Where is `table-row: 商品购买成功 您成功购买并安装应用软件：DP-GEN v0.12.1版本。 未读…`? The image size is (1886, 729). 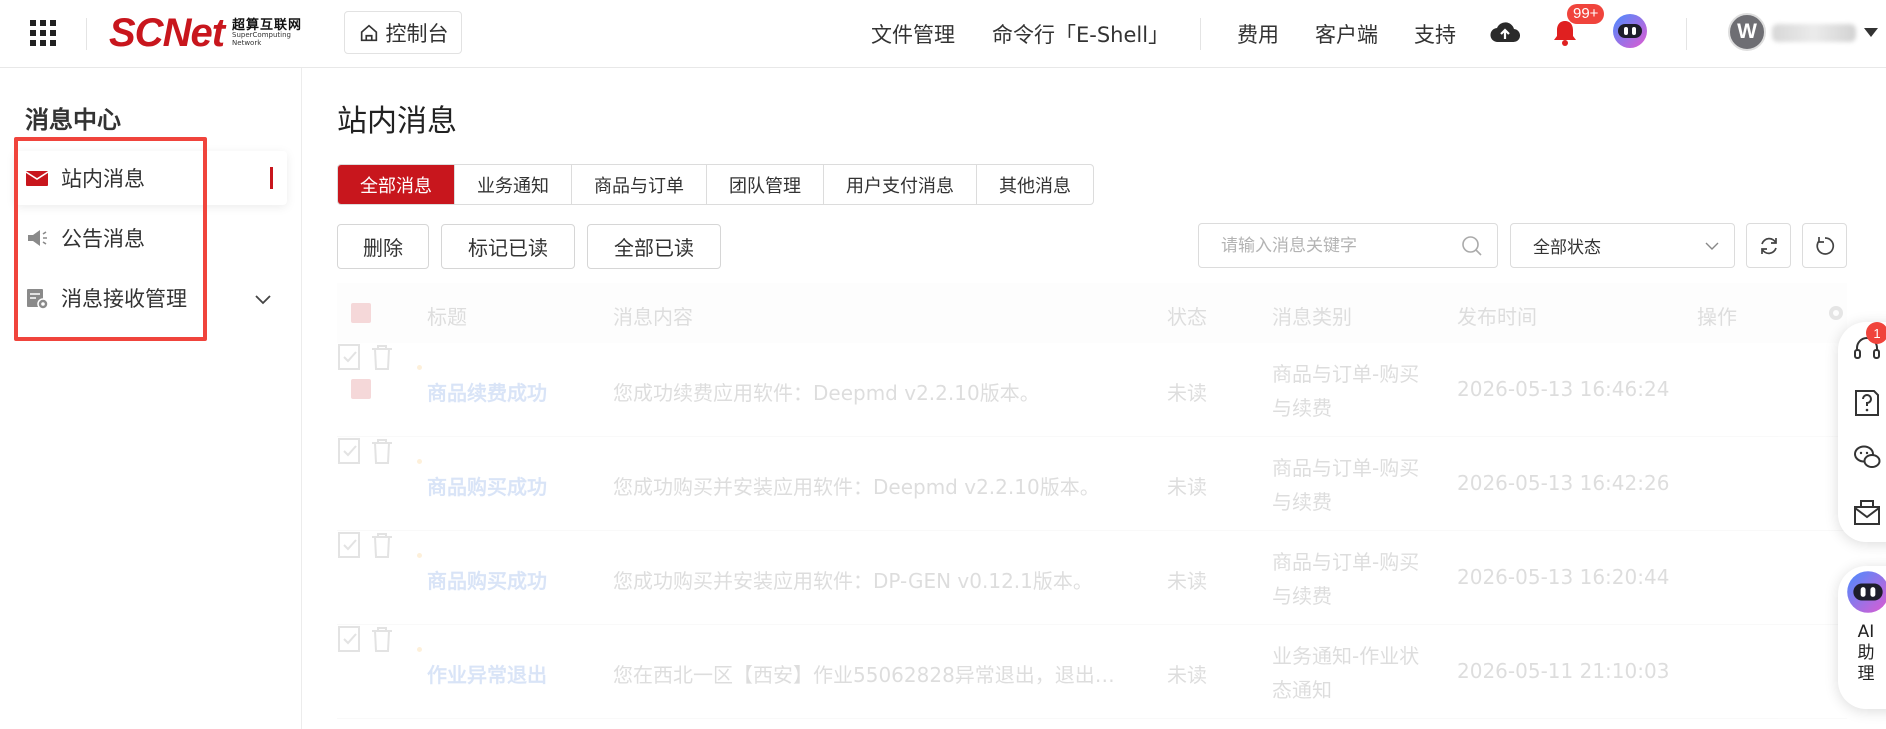
table-row: 商品购买成功 您成功购买并安装应用软件：DP-GEN v0.12.1版本。 未读… is located at coordinates (1092, 578).